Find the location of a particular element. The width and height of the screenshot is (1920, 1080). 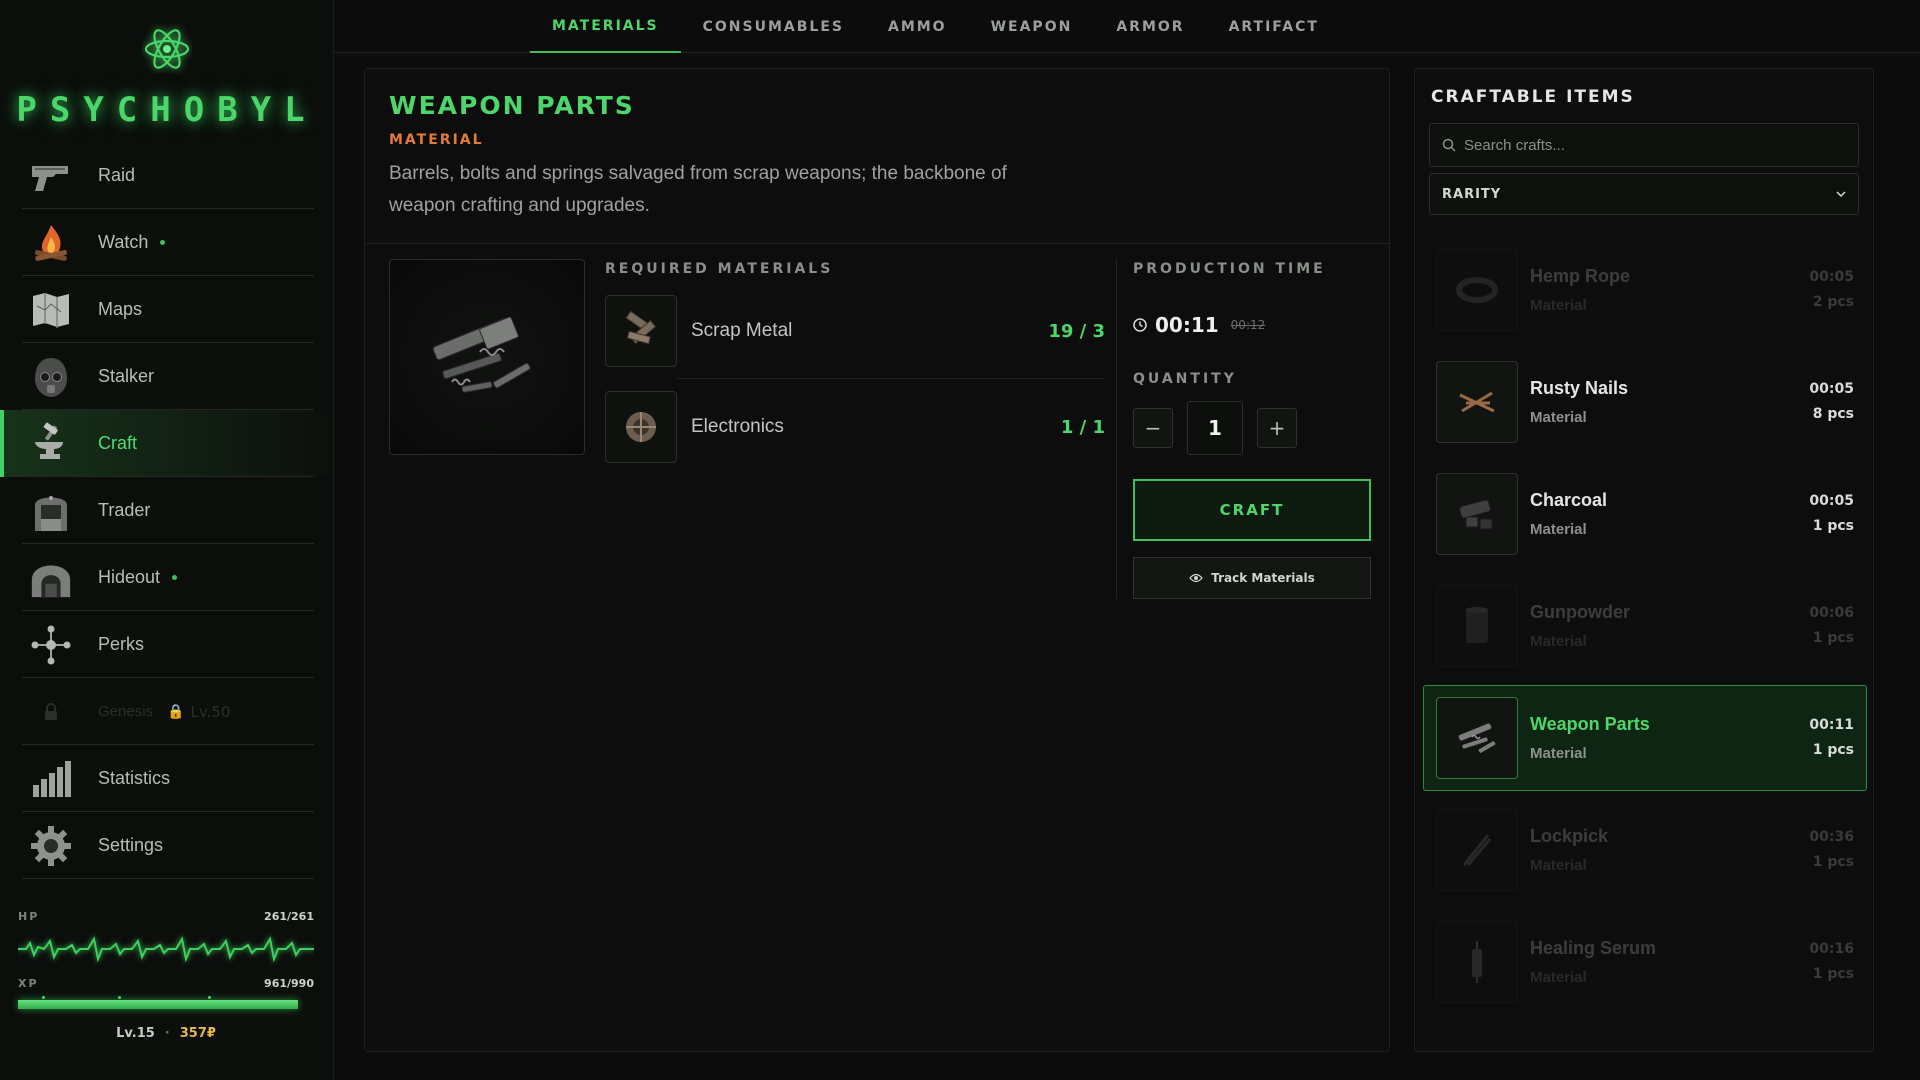

lock-icon is located at coordinates (51, 712).